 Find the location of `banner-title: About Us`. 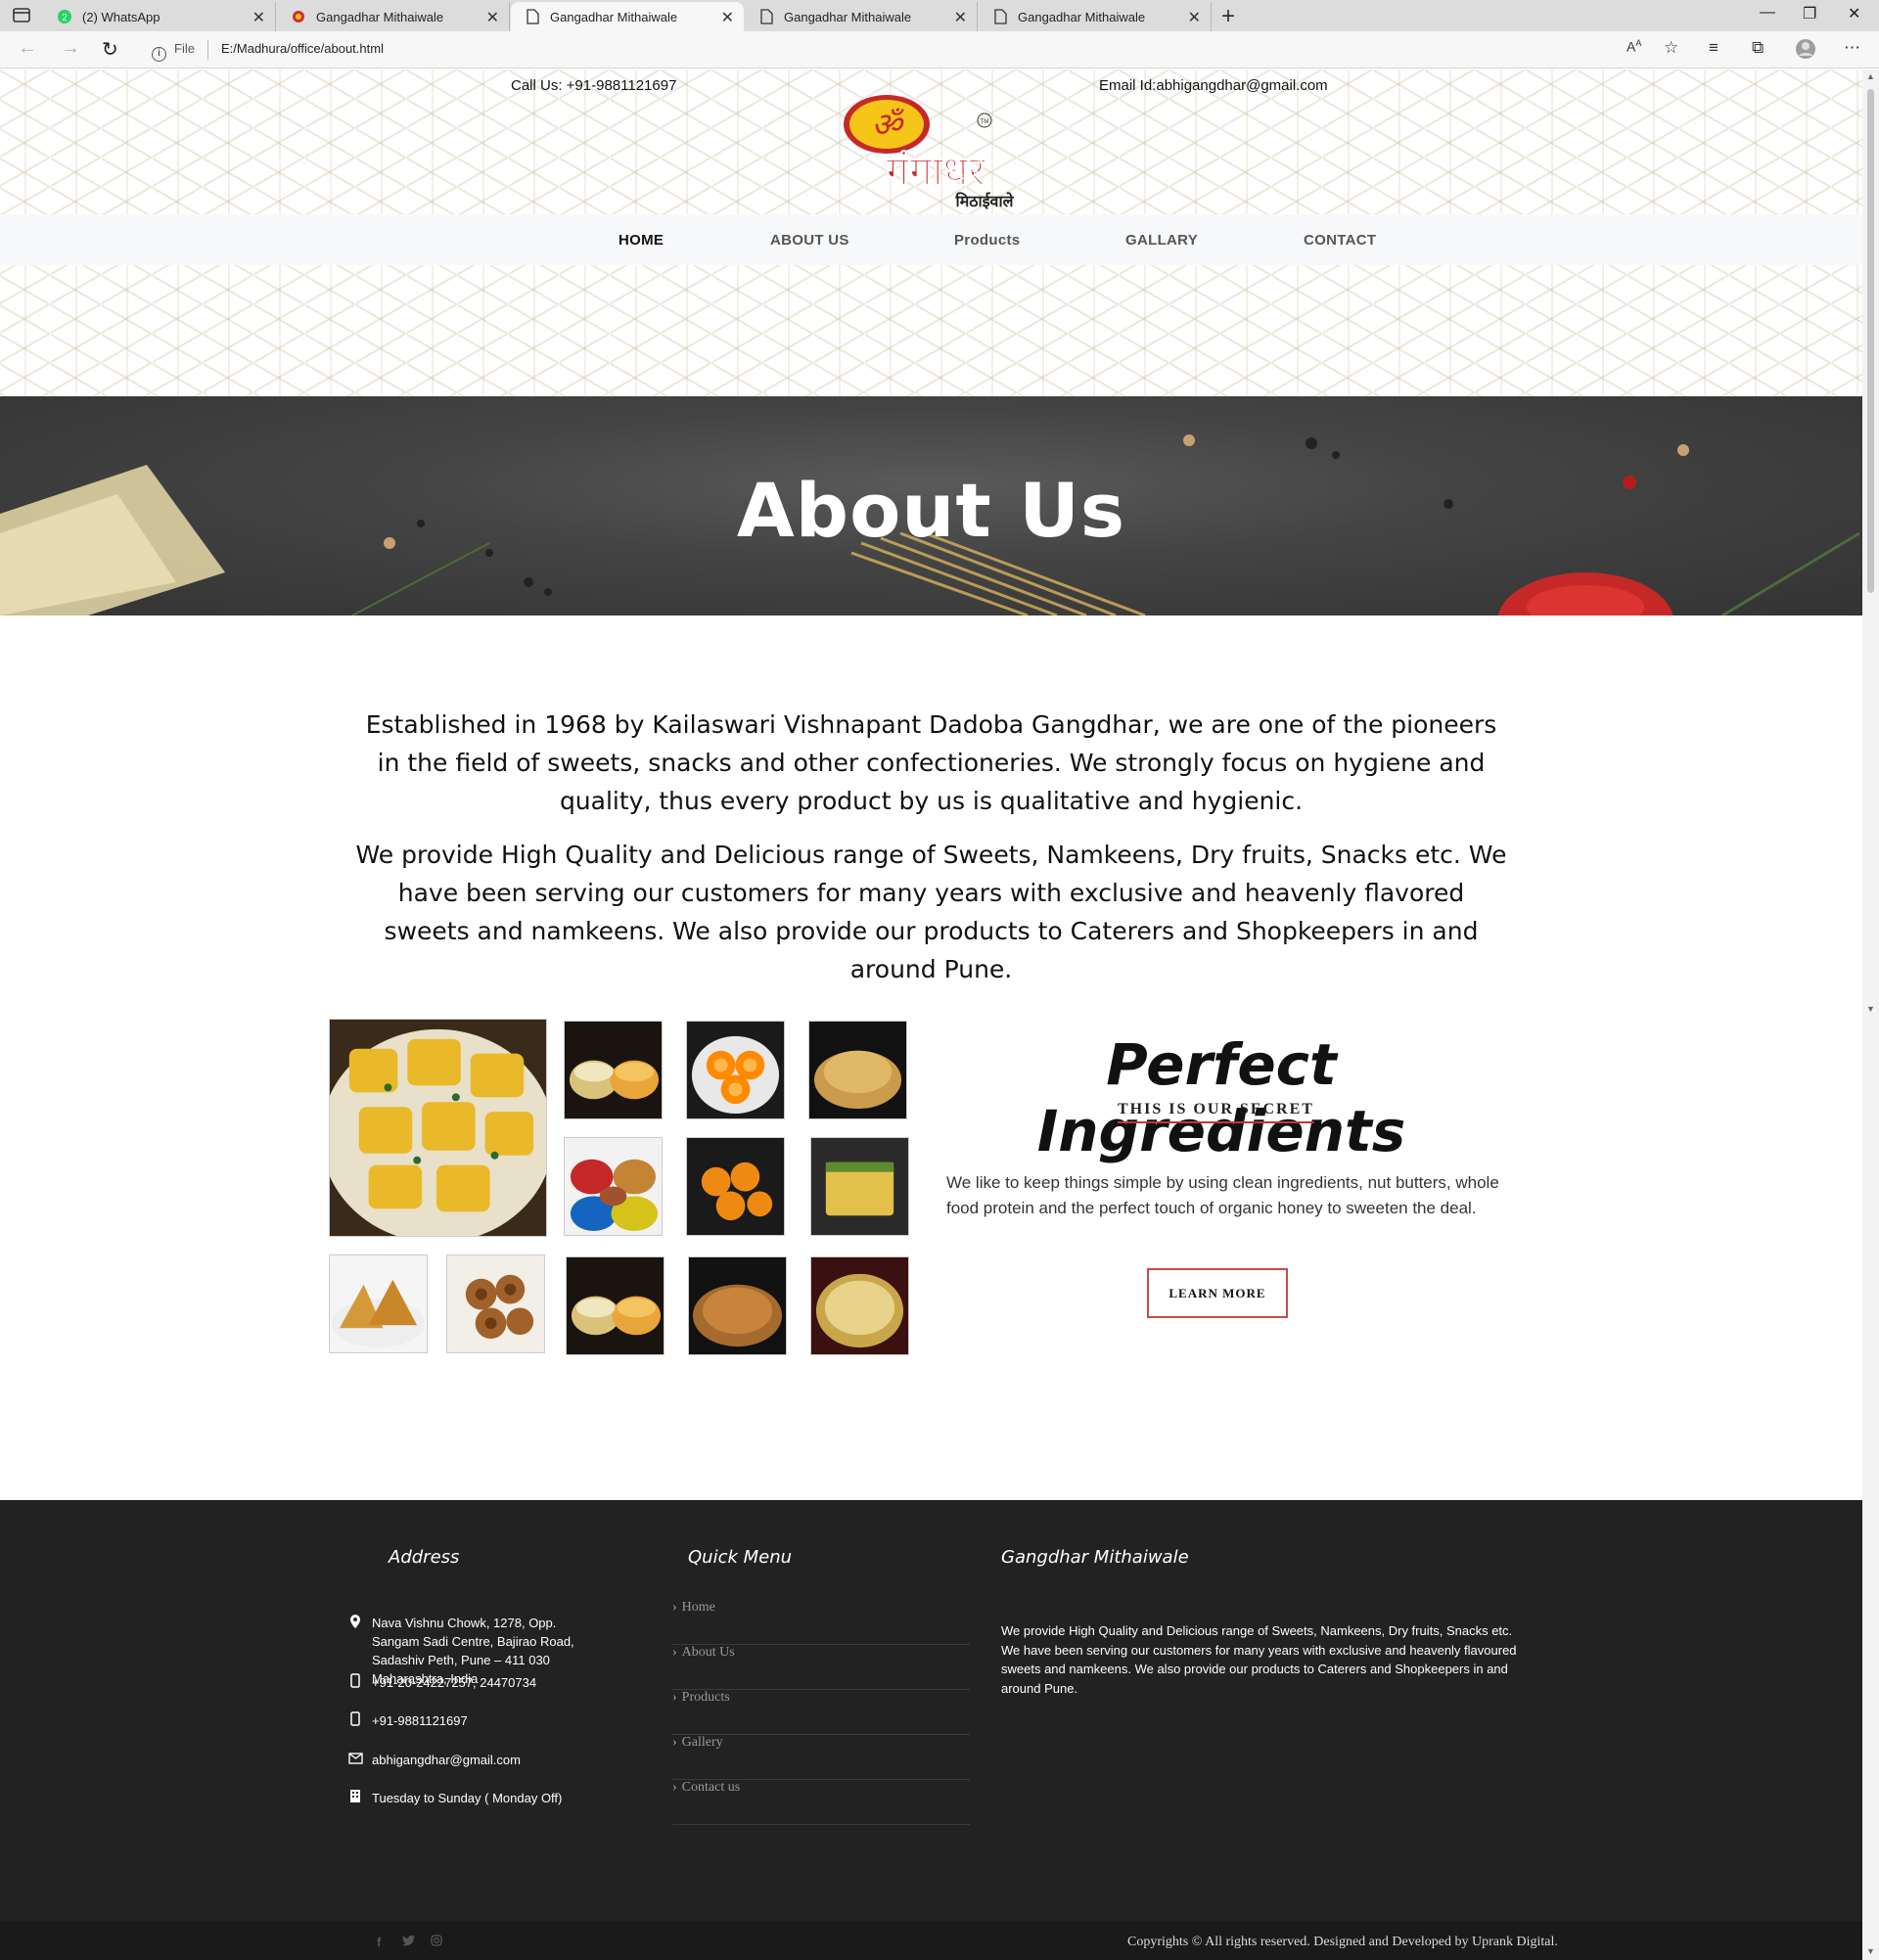

banner-title: About Us is located at coordinates (931, 510).